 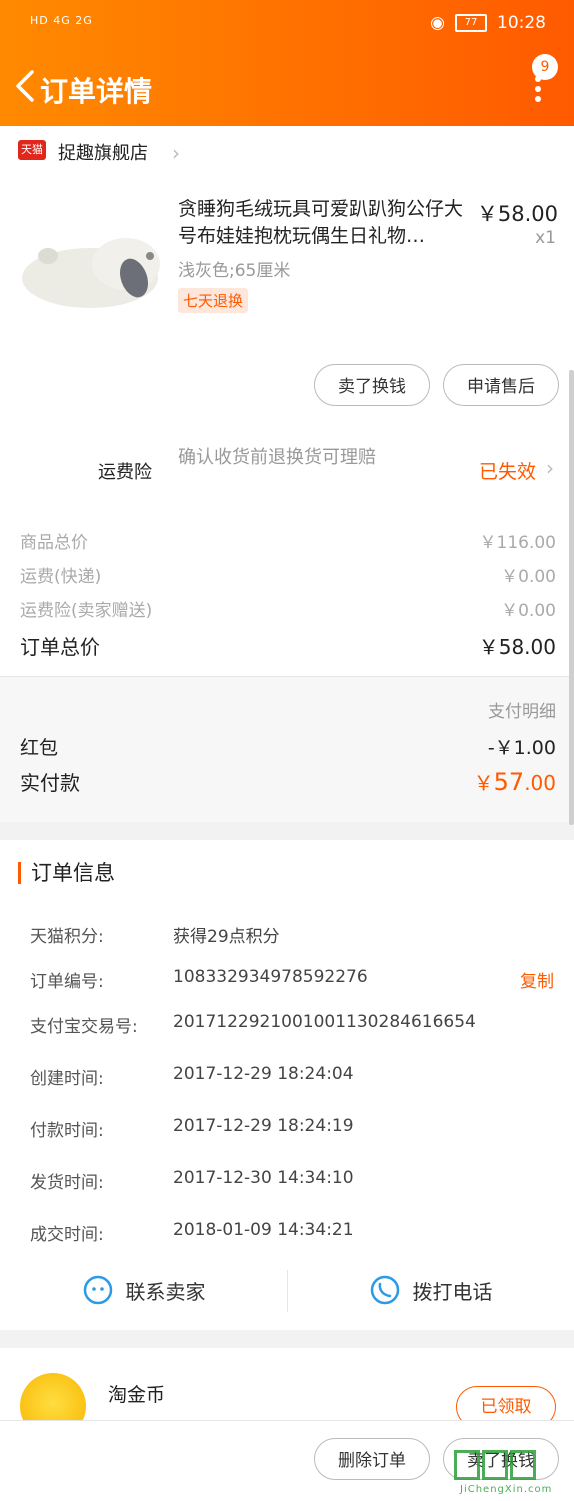 What do you see at coordinates (571, 597) in the screenshot?
I see `scrollbar` at bounding box center [571, 597].